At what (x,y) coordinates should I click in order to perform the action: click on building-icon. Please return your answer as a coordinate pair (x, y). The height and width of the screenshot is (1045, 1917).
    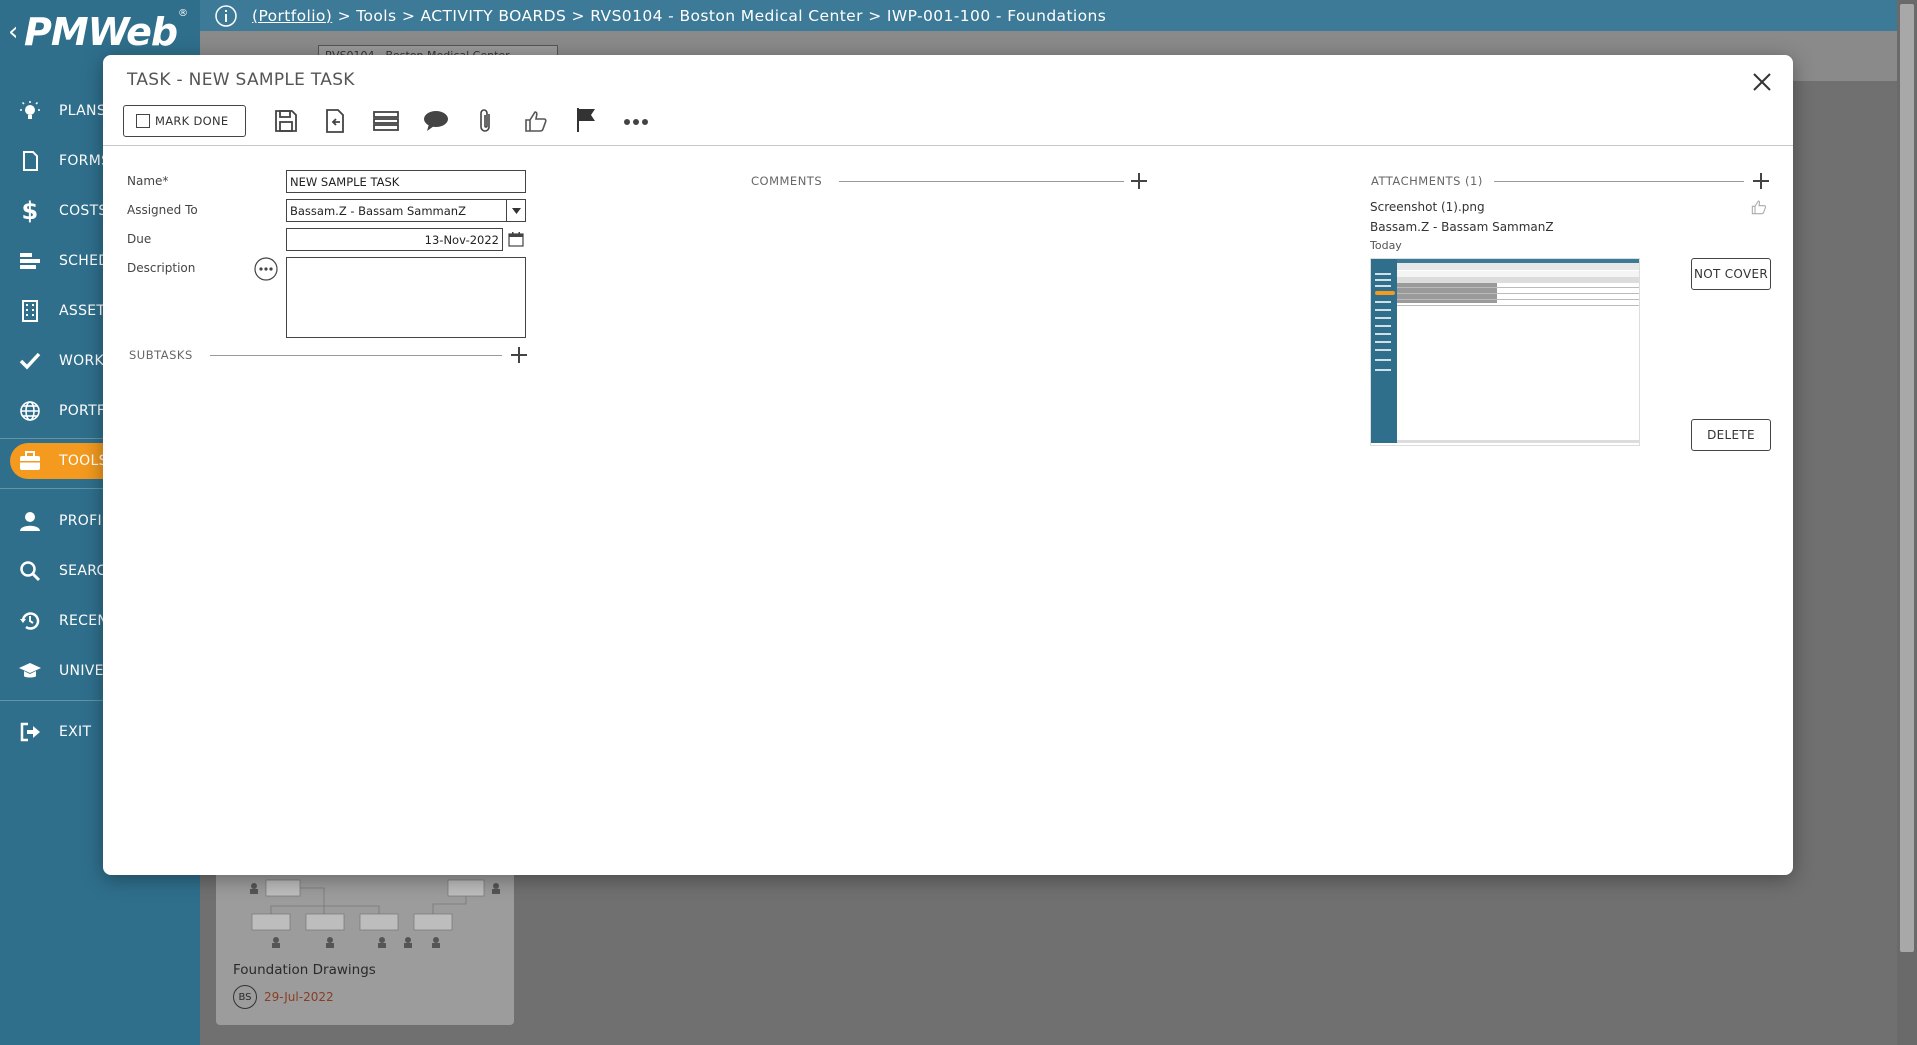
    Looking at the image, I should click on (30, 311).